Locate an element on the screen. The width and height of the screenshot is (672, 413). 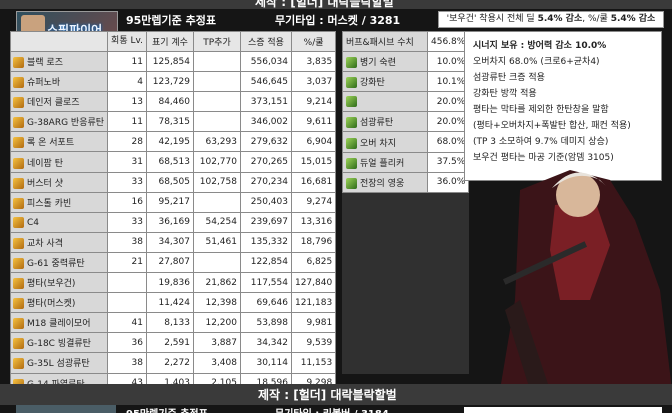
skill-name: 블랙 로즈 is located at coordinates (59, 61).